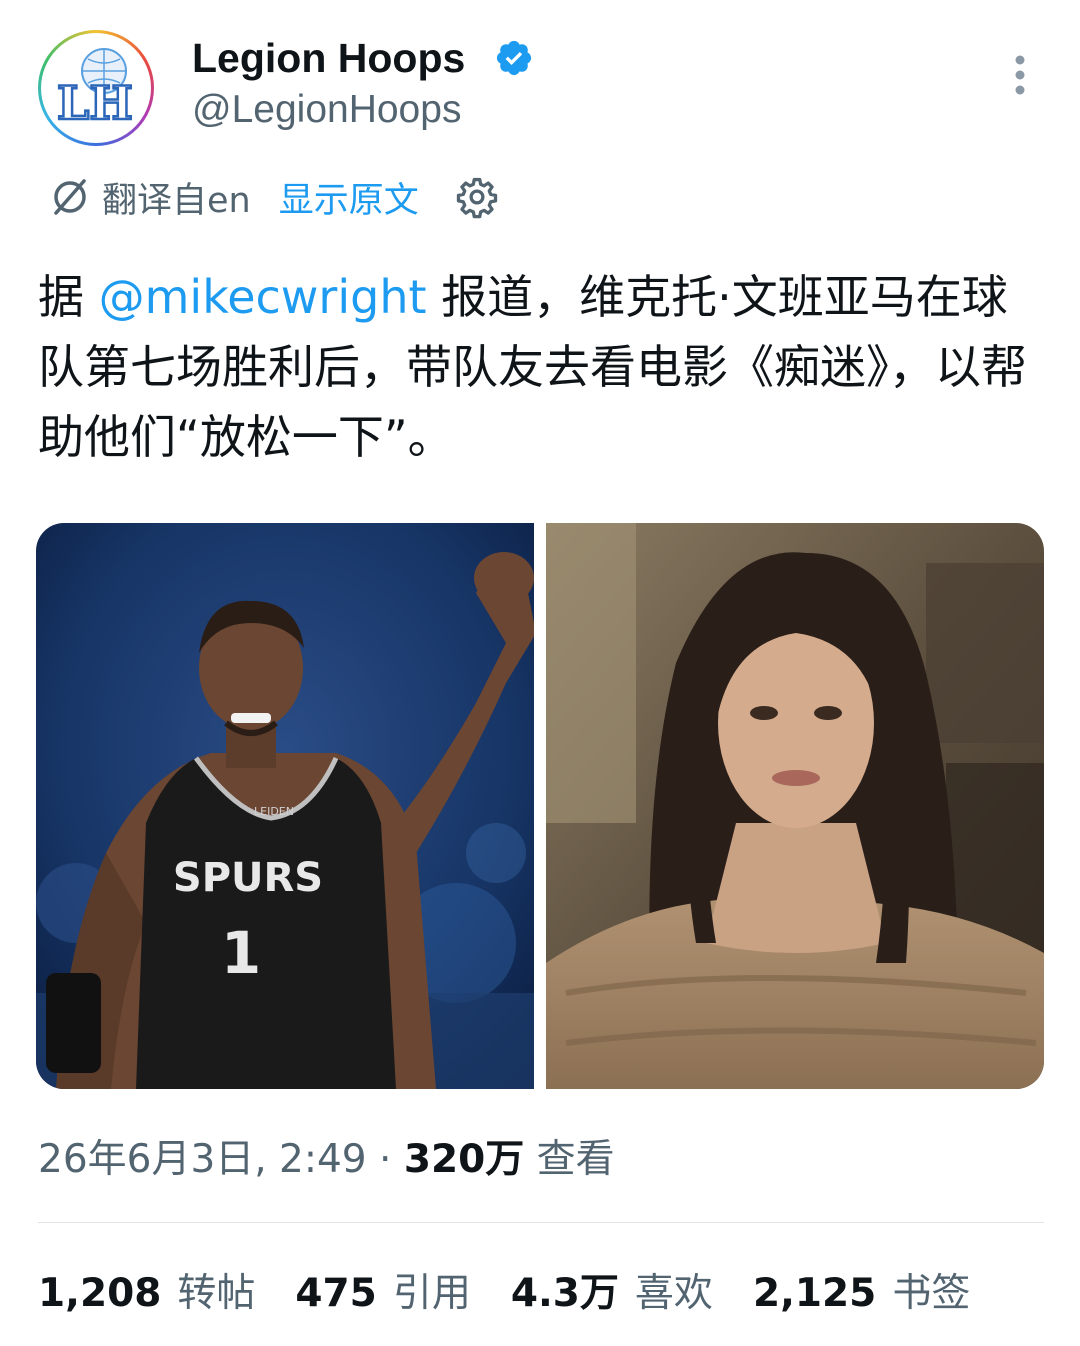 This screenshot has width=1080, height=1346. What do you see at coordinates (569, 1159) in the screenshot?
I see `views-label: 查看` at bounding box center [569, 1159].